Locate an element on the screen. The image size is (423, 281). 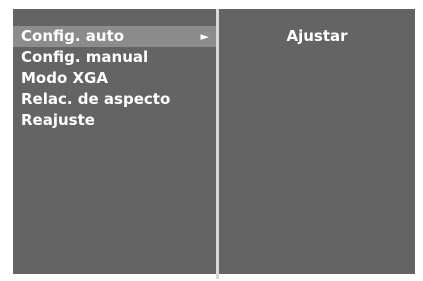
menu-item-config-auto: Config. auto ► is located at coordinates (114, 36).